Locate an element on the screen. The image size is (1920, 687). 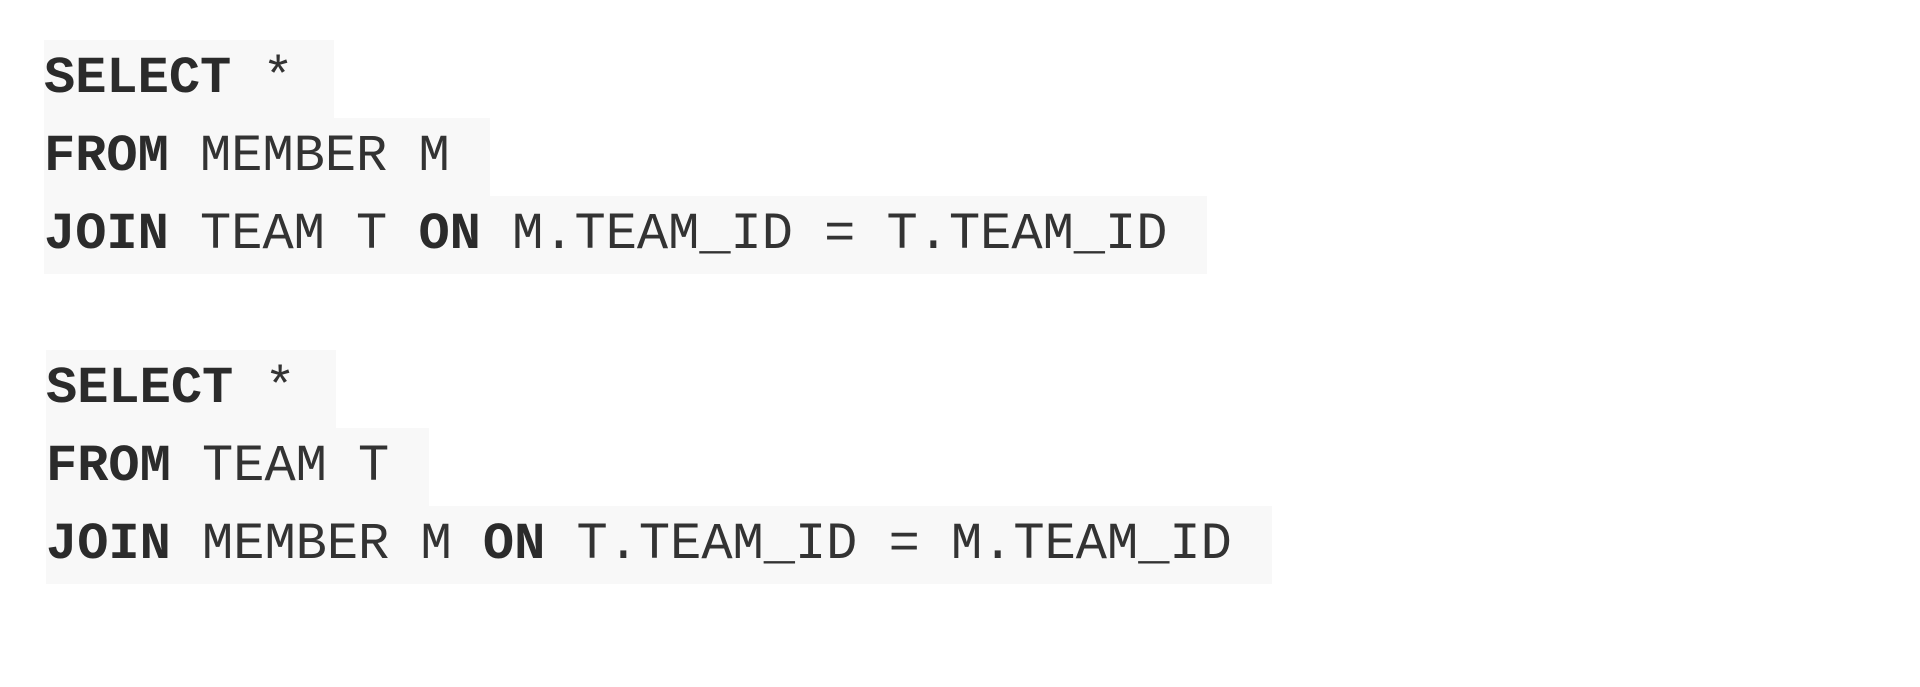
code-line-from: FROM TEAM T is located at coordinates (238, 467).